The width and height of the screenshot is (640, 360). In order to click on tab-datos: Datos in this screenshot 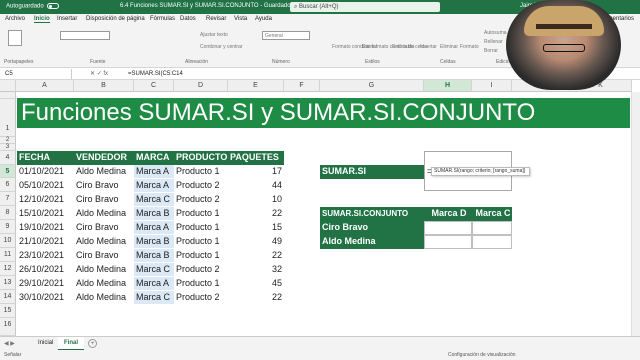, I will do `click(188, 19)`.